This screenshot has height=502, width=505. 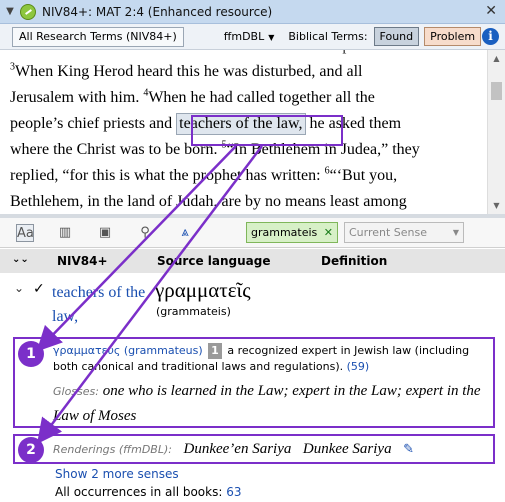 I want to click on check-icon: ✓, so click(x=39, y=289).